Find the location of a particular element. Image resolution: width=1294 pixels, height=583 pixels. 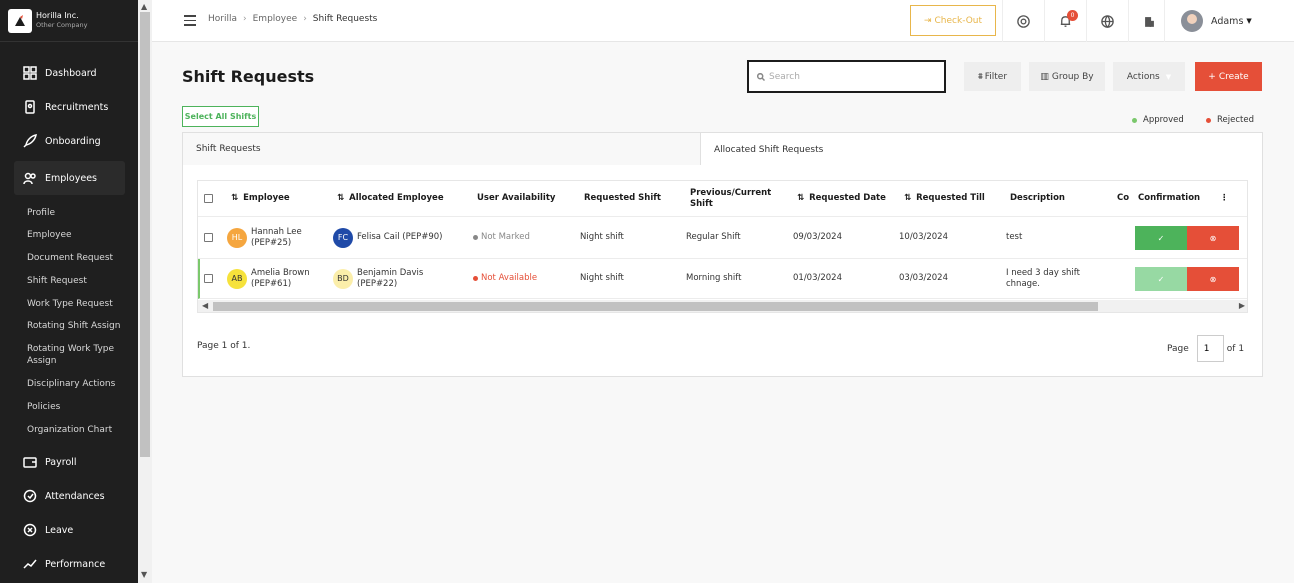

tab-shift-requests: Shift Requests is located at coordinates (441, 149).